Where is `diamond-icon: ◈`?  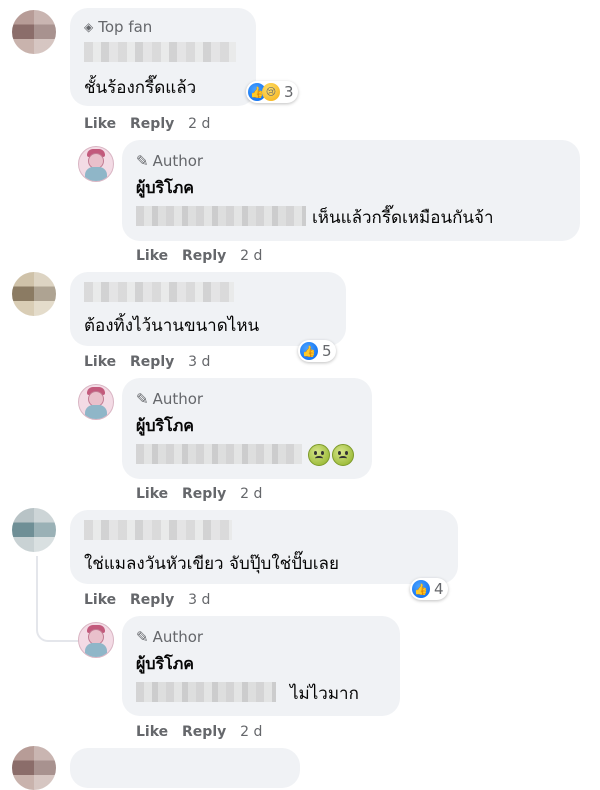
diamond-icon: ◈ is located at coordinates (89, 27).